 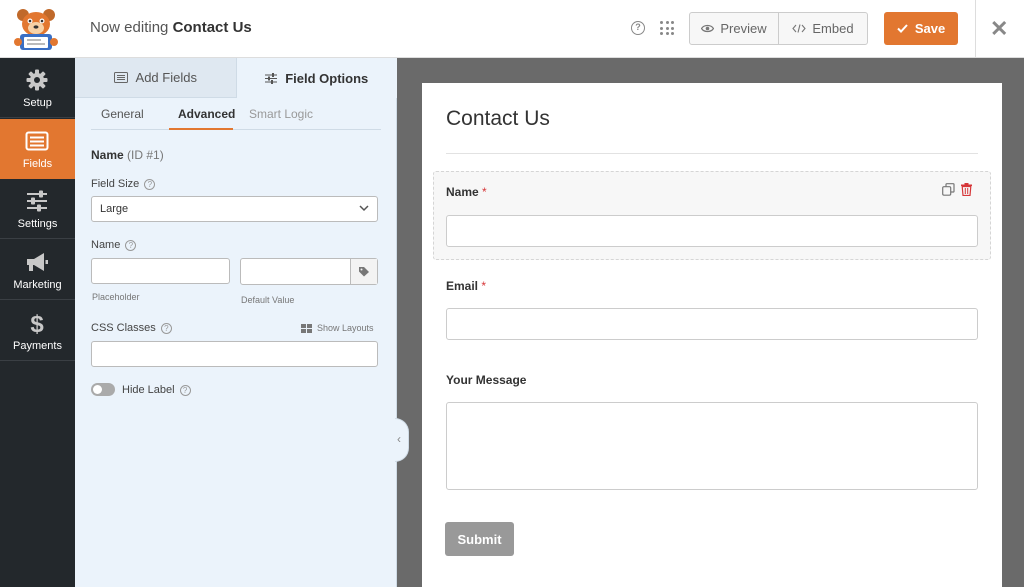 What do you see at coordinates (712, 153) in the screenshot?
I see `divider` at bounding box center [712, 153].